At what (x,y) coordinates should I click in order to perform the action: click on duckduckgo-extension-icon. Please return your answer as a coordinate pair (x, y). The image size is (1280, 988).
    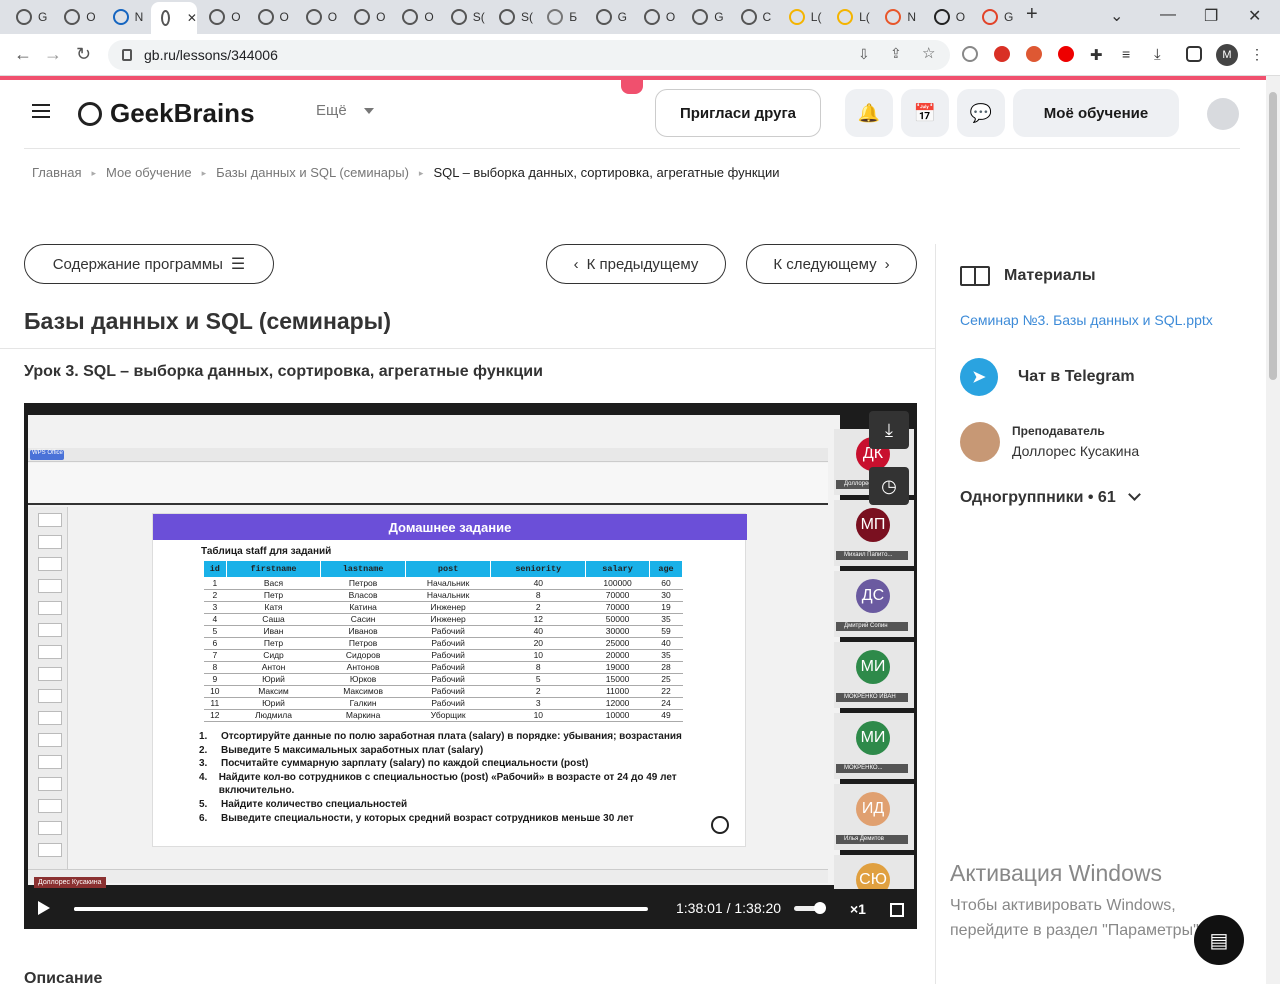
    Looking at the image, I should click on (1034, 54).